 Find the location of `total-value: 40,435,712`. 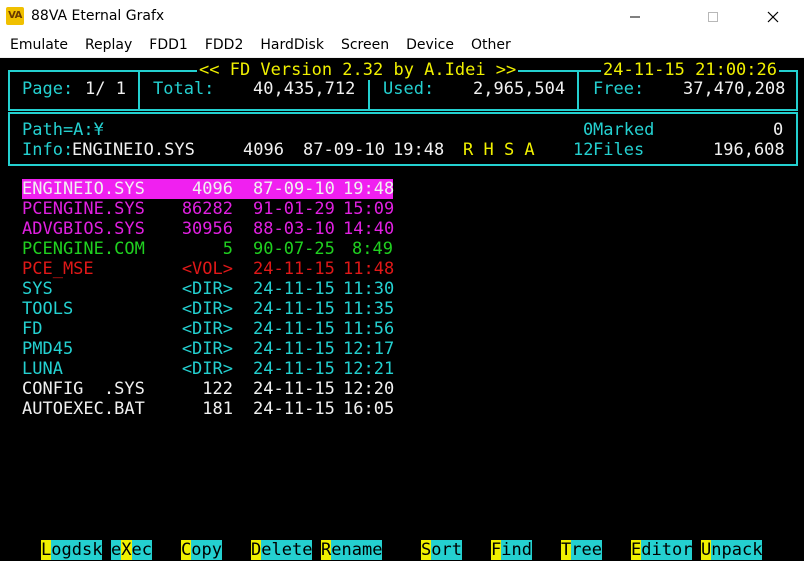

total-value: 40,435,712 is located at coordinates (304, 89).